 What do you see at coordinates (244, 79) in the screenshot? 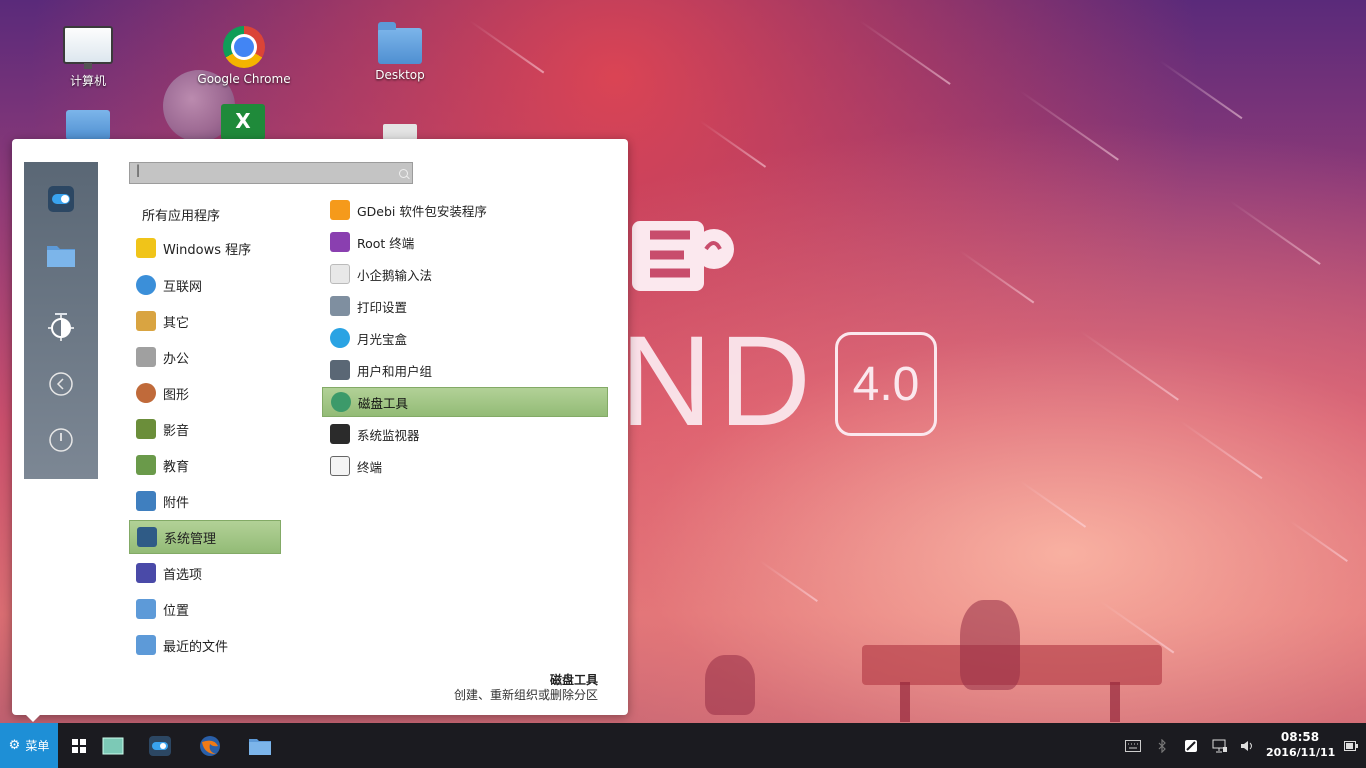
I see `desktop-icon-label: Google Chrome` at bounding box center [244, 79].